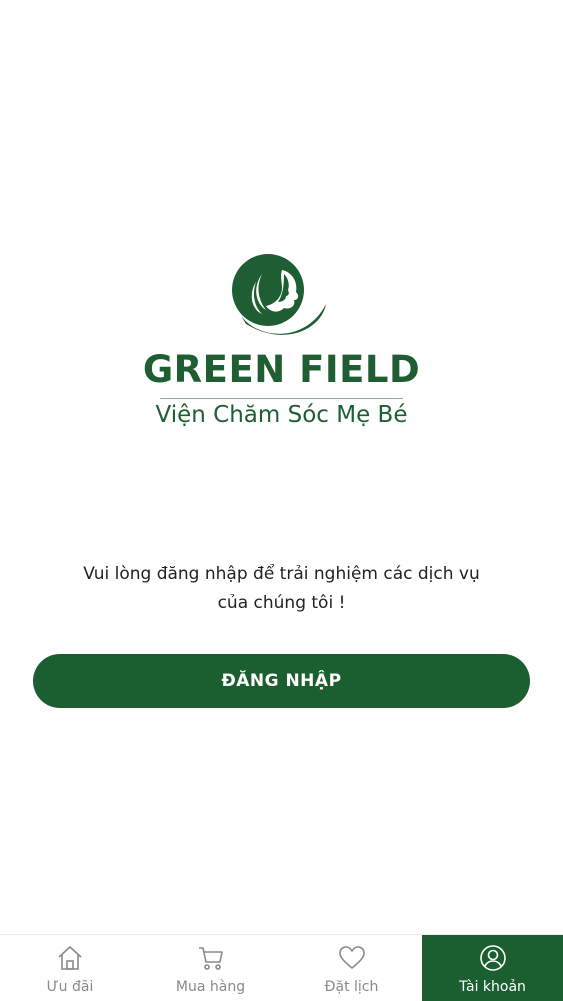 This screenshot has height=1001, width=563. What do you see at coordinates (351, 957) in the screenshot?
I see `heart-icon` at bounding box center [351, 957].